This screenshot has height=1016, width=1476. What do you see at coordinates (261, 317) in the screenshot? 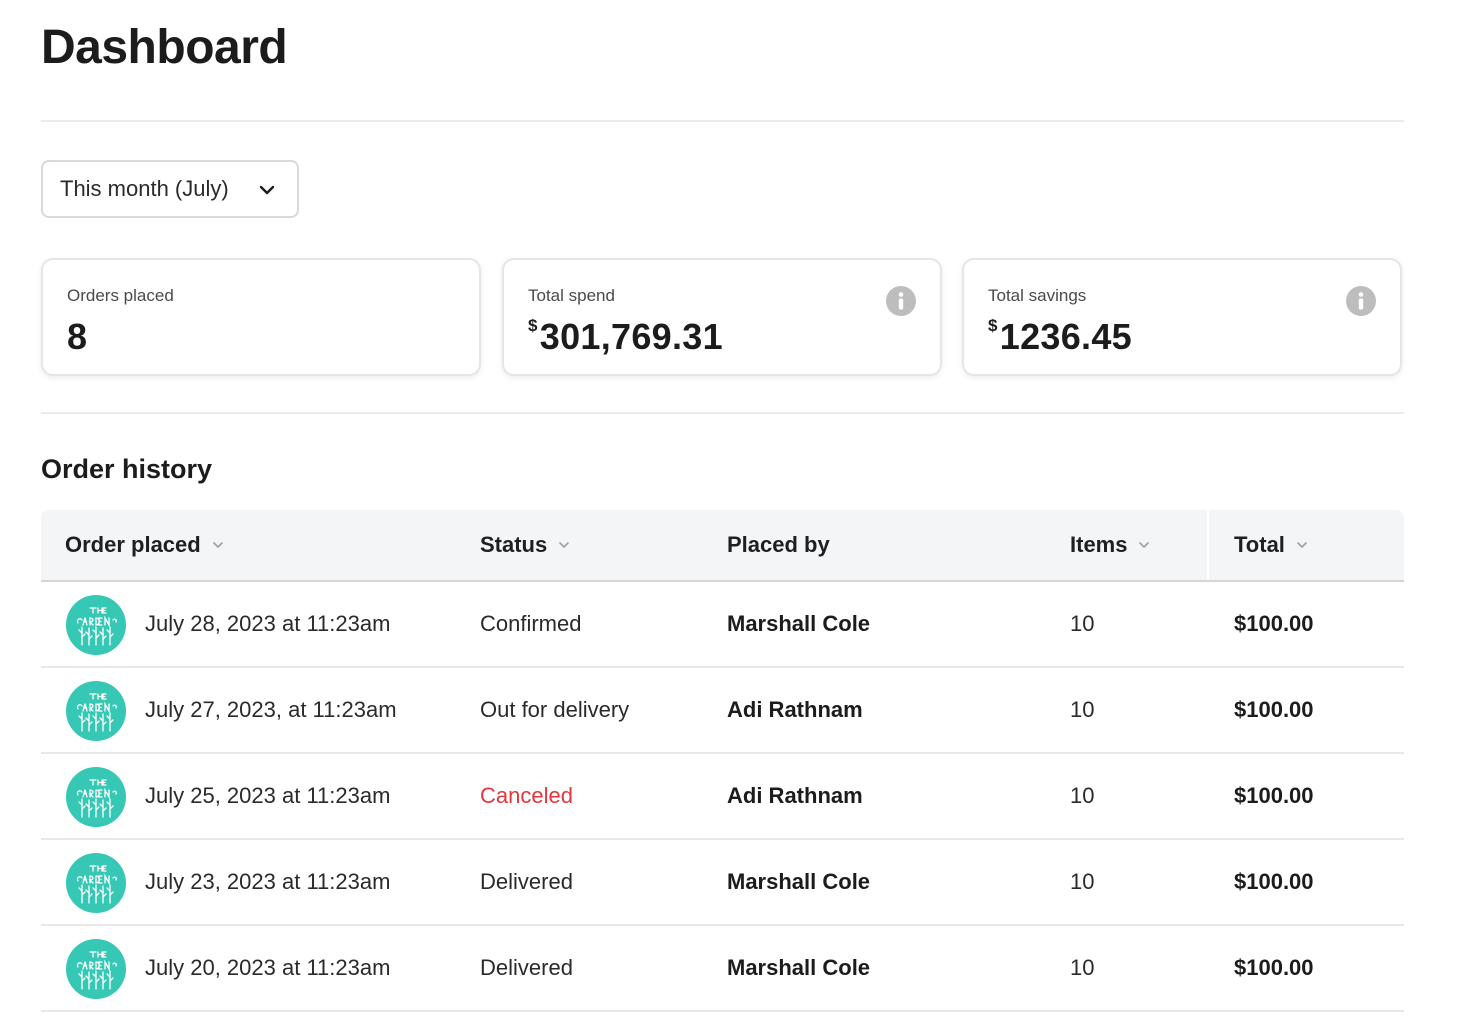
I see `stat-card-orders-placed: Orders placed 8` at bounding box center [261, 317].